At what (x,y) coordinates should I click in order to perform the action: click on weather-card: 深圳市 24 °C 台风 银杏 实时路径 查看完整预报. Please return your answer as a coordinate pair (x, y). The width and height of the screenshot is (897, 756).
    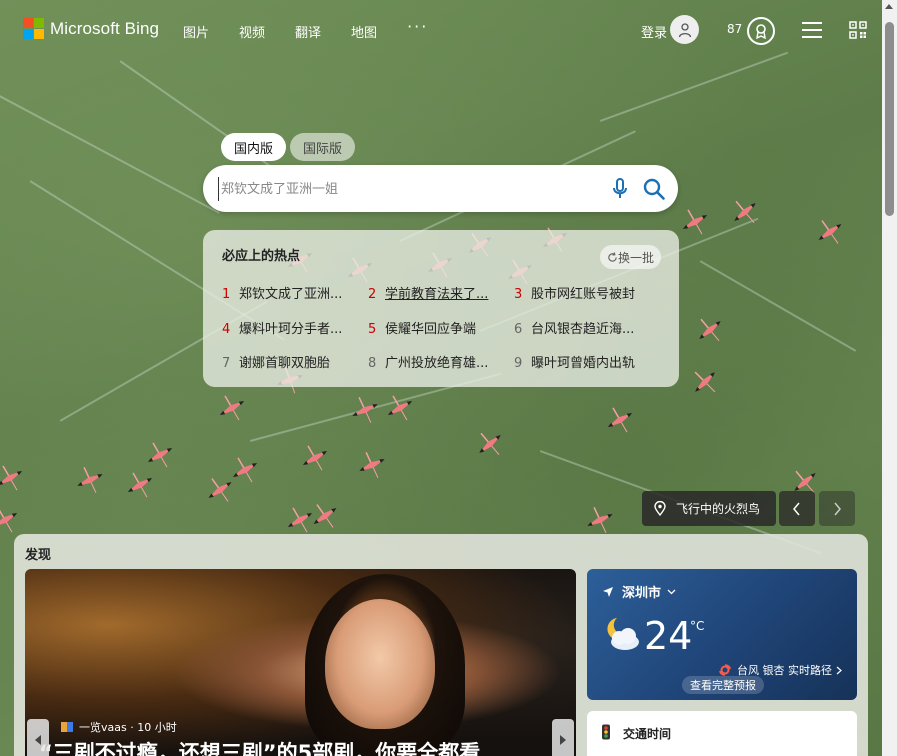
    Looking at the image, I should click on (722, 634).